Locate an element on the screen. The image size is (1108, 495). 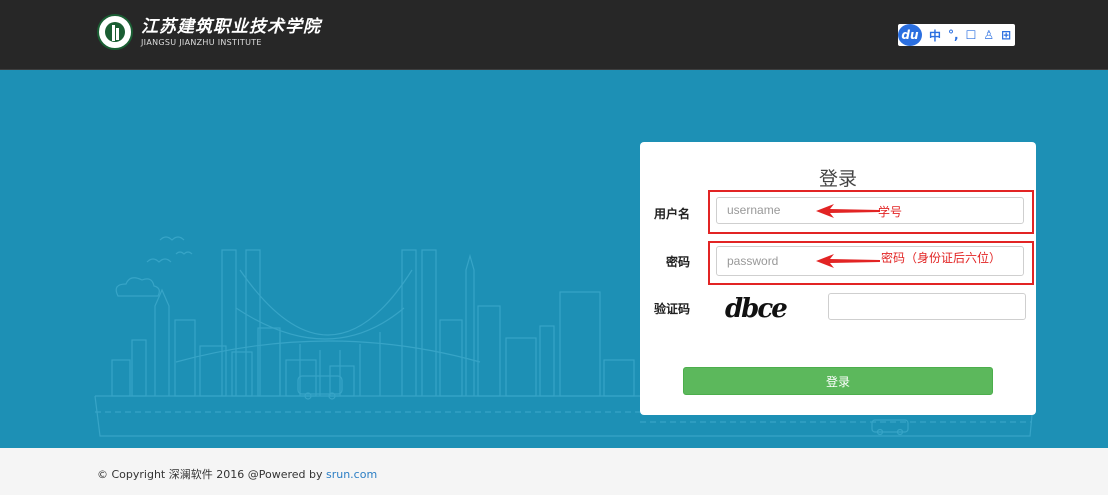
password-placeholder: password is located at coordinates (753, 261).